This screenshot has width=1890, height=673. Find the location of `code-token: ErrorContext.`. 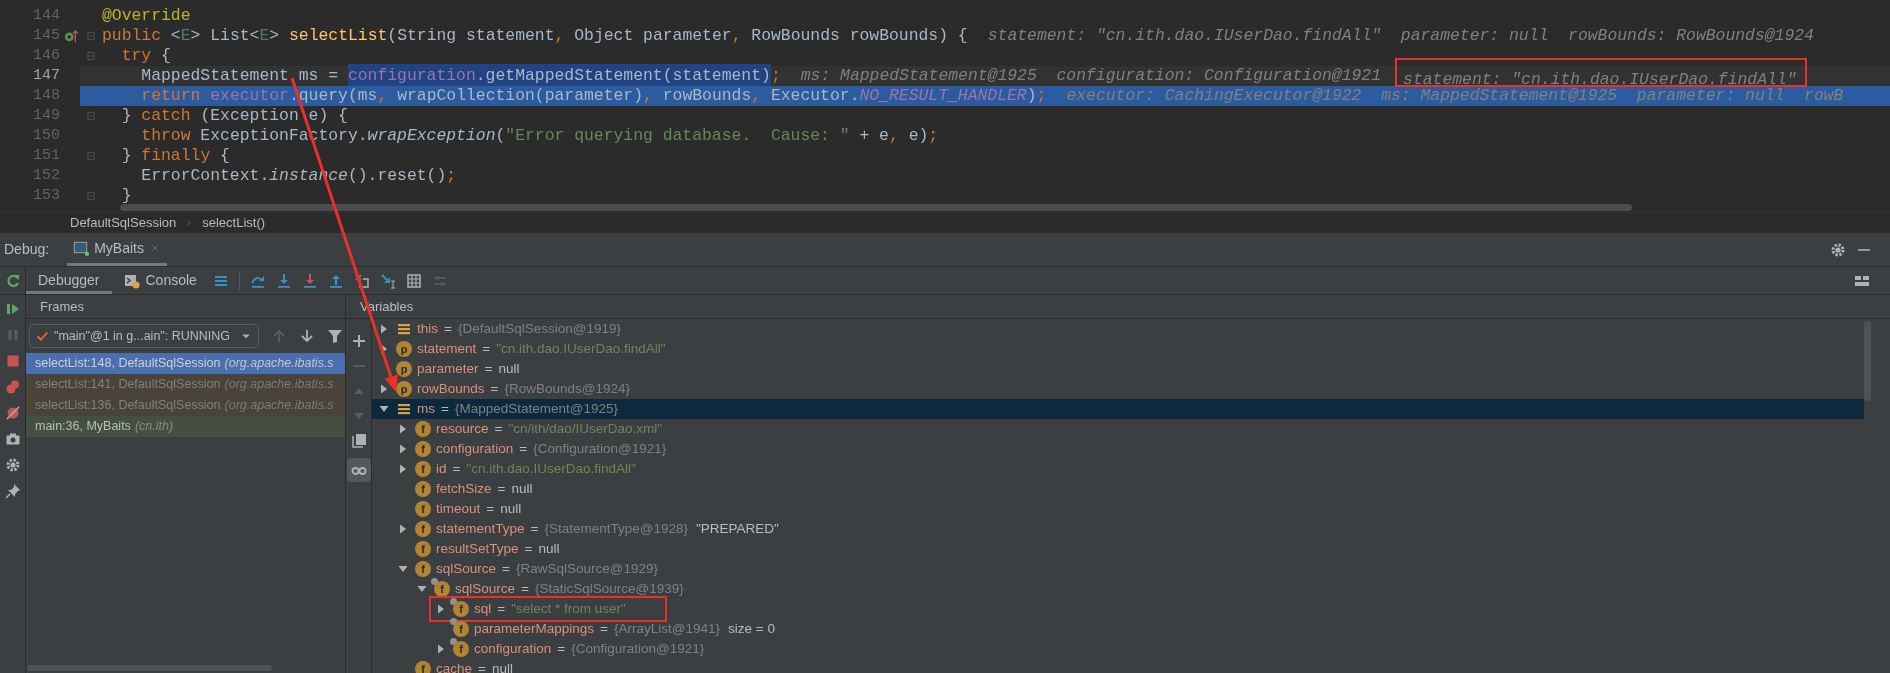

code-token: ErrorContext. is located at coordinates (205, 175).